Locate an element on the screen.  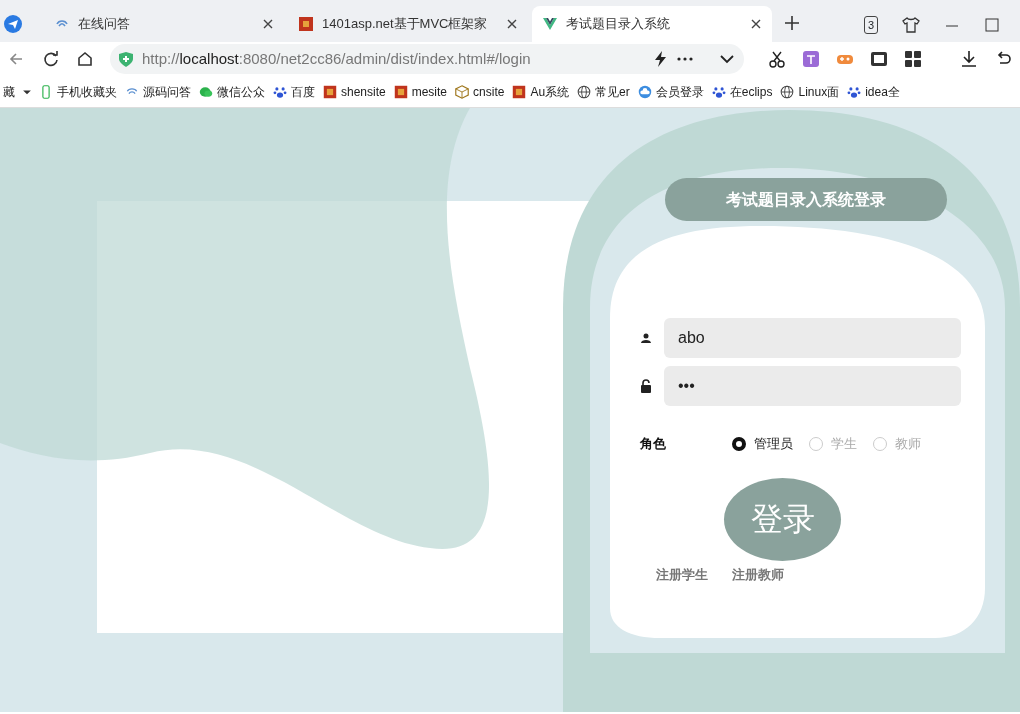
bookmark-link: mesite is located at coordinates (420, 91).